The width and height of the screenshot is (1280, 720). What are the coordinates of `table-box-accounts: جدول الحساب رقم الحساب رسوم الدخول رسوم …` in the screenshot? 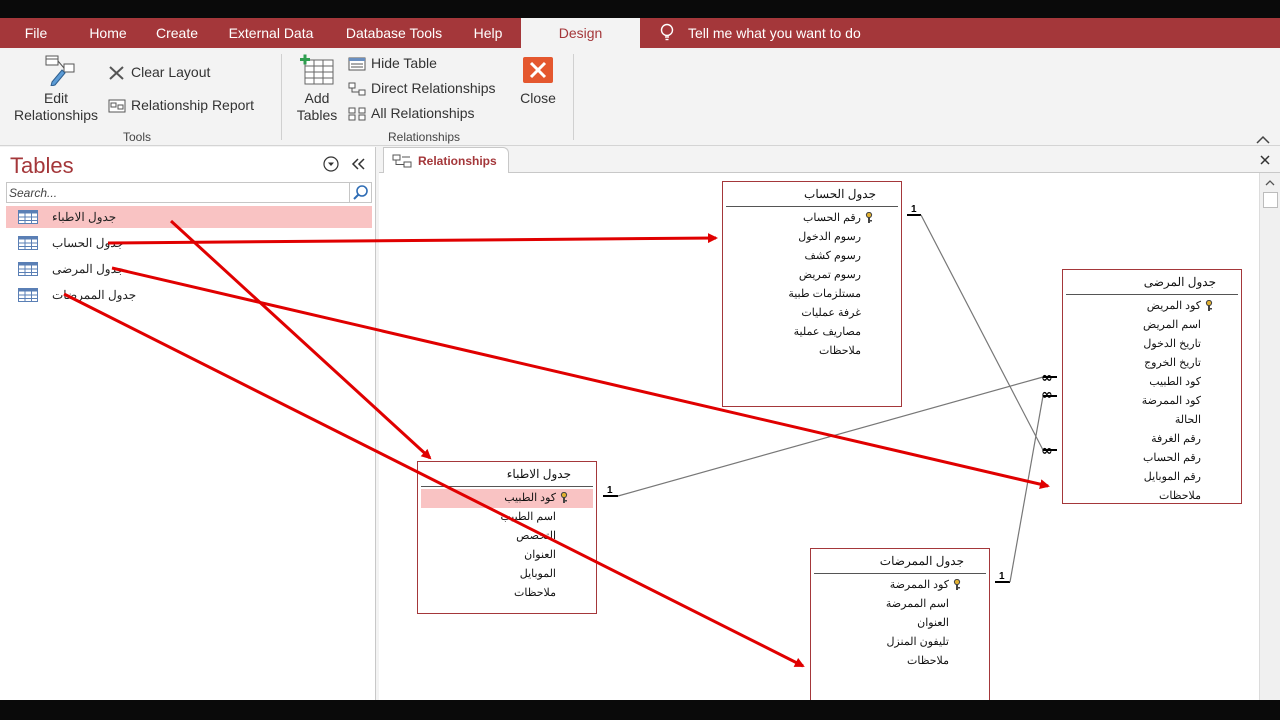 It's located at (812, 294).